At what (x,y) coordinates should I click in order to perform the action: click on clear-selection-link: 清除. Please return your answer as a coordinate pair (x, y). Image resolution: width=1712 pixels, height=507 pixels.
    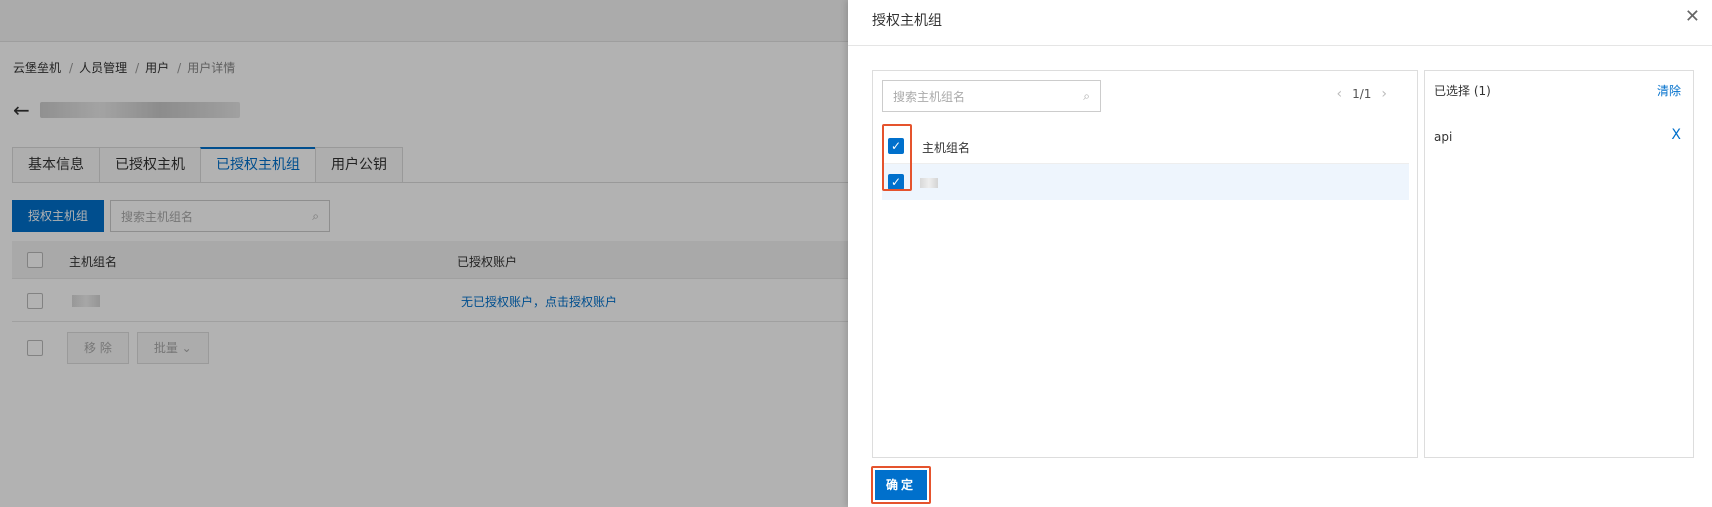
    Looking at the image, I should click on (1669, 90).